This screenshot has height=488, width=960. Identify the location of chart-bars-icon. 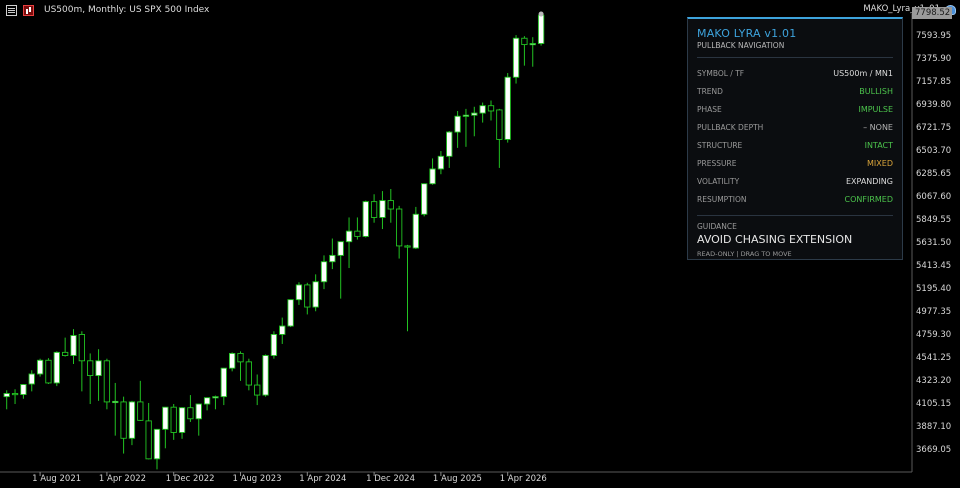
(28, 10).